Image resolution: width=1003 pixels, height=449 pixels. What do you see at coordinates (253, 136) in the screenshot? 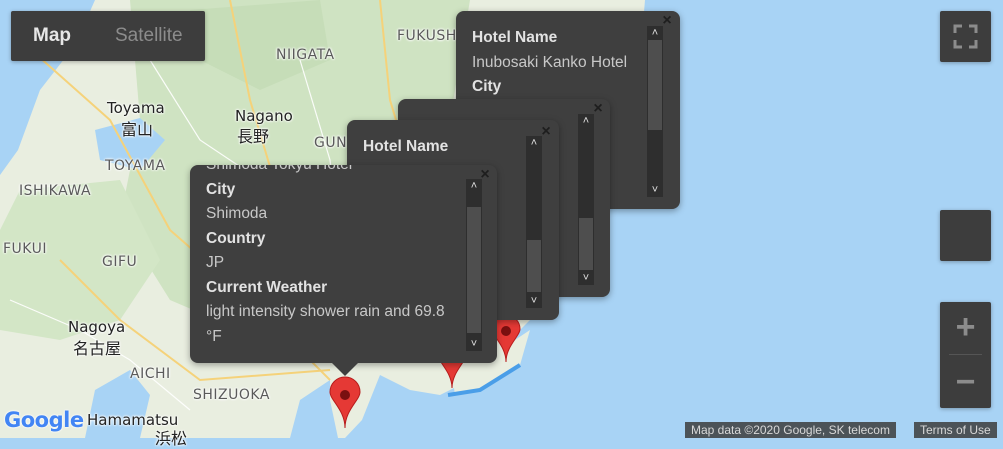
I see `map-label-nagano-jp: 長野` at bounding box center [253, 136].